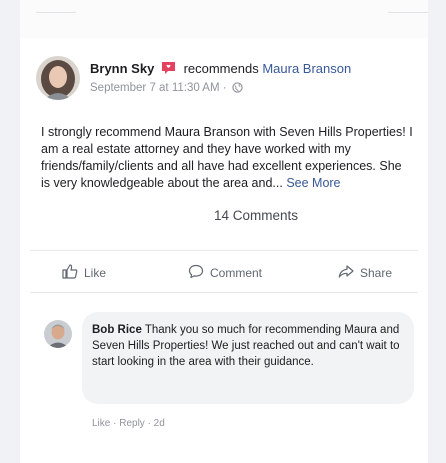  What do you see at coordinates (313, 183) in the screenshot?
I see `see-more-link: See More` at bounding box center [313, 183].